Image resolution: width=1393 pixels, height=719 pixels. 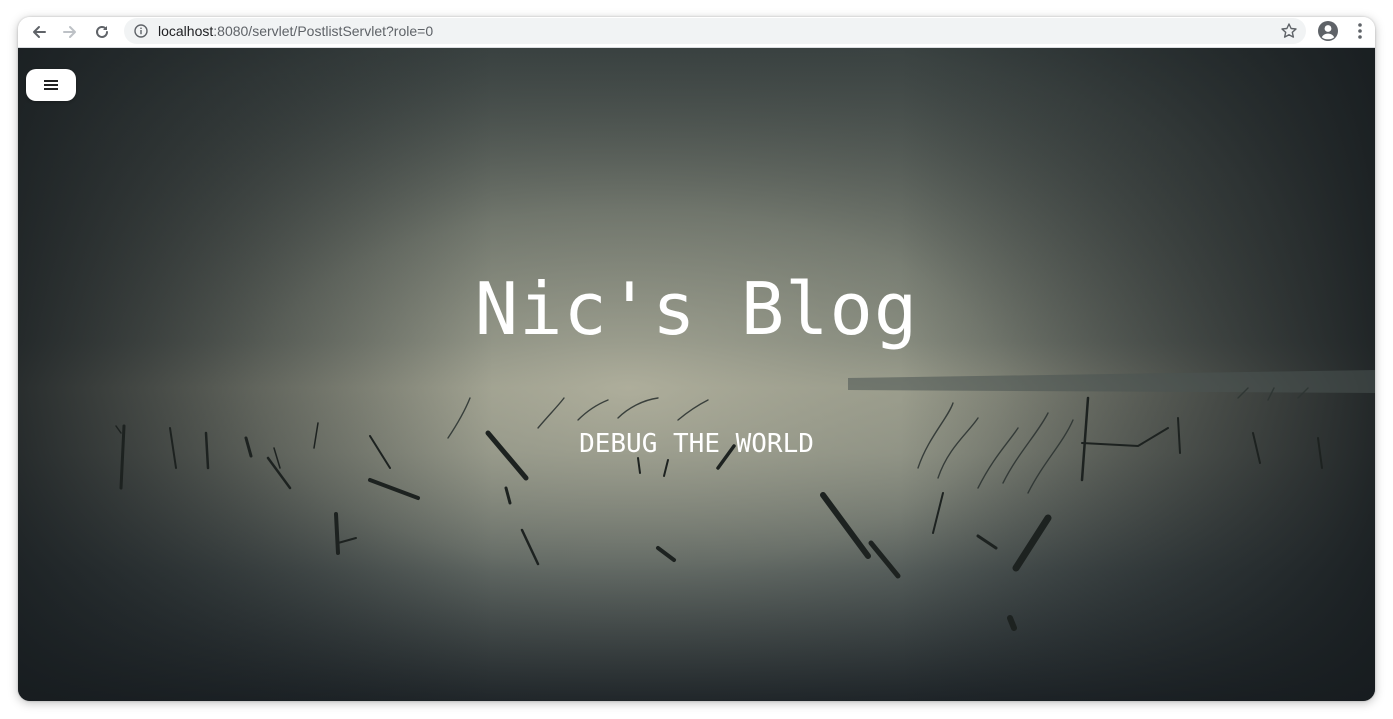 I want to click on reload-icon, so click(x=102, y=31).